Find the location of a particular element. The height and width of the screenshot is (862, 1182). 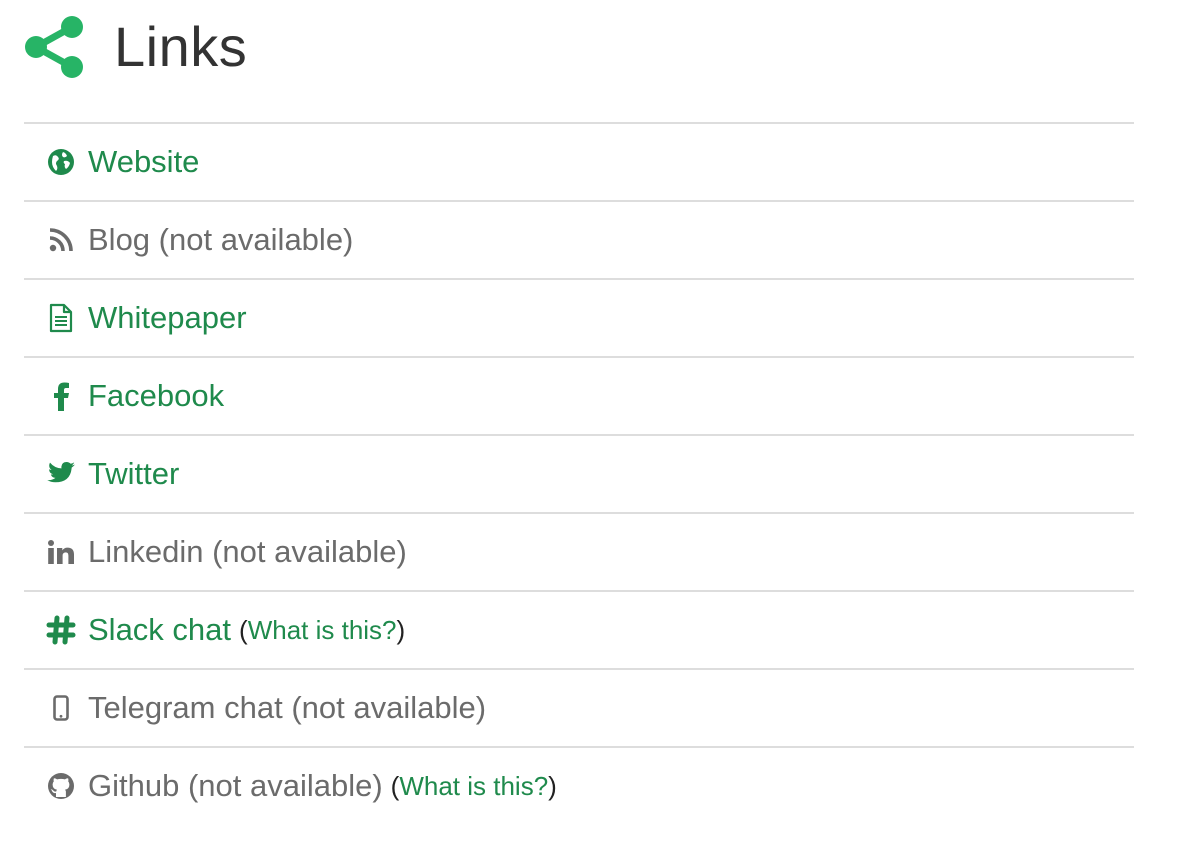

github-label: Github (not available) is located at coordinates (235, 785).